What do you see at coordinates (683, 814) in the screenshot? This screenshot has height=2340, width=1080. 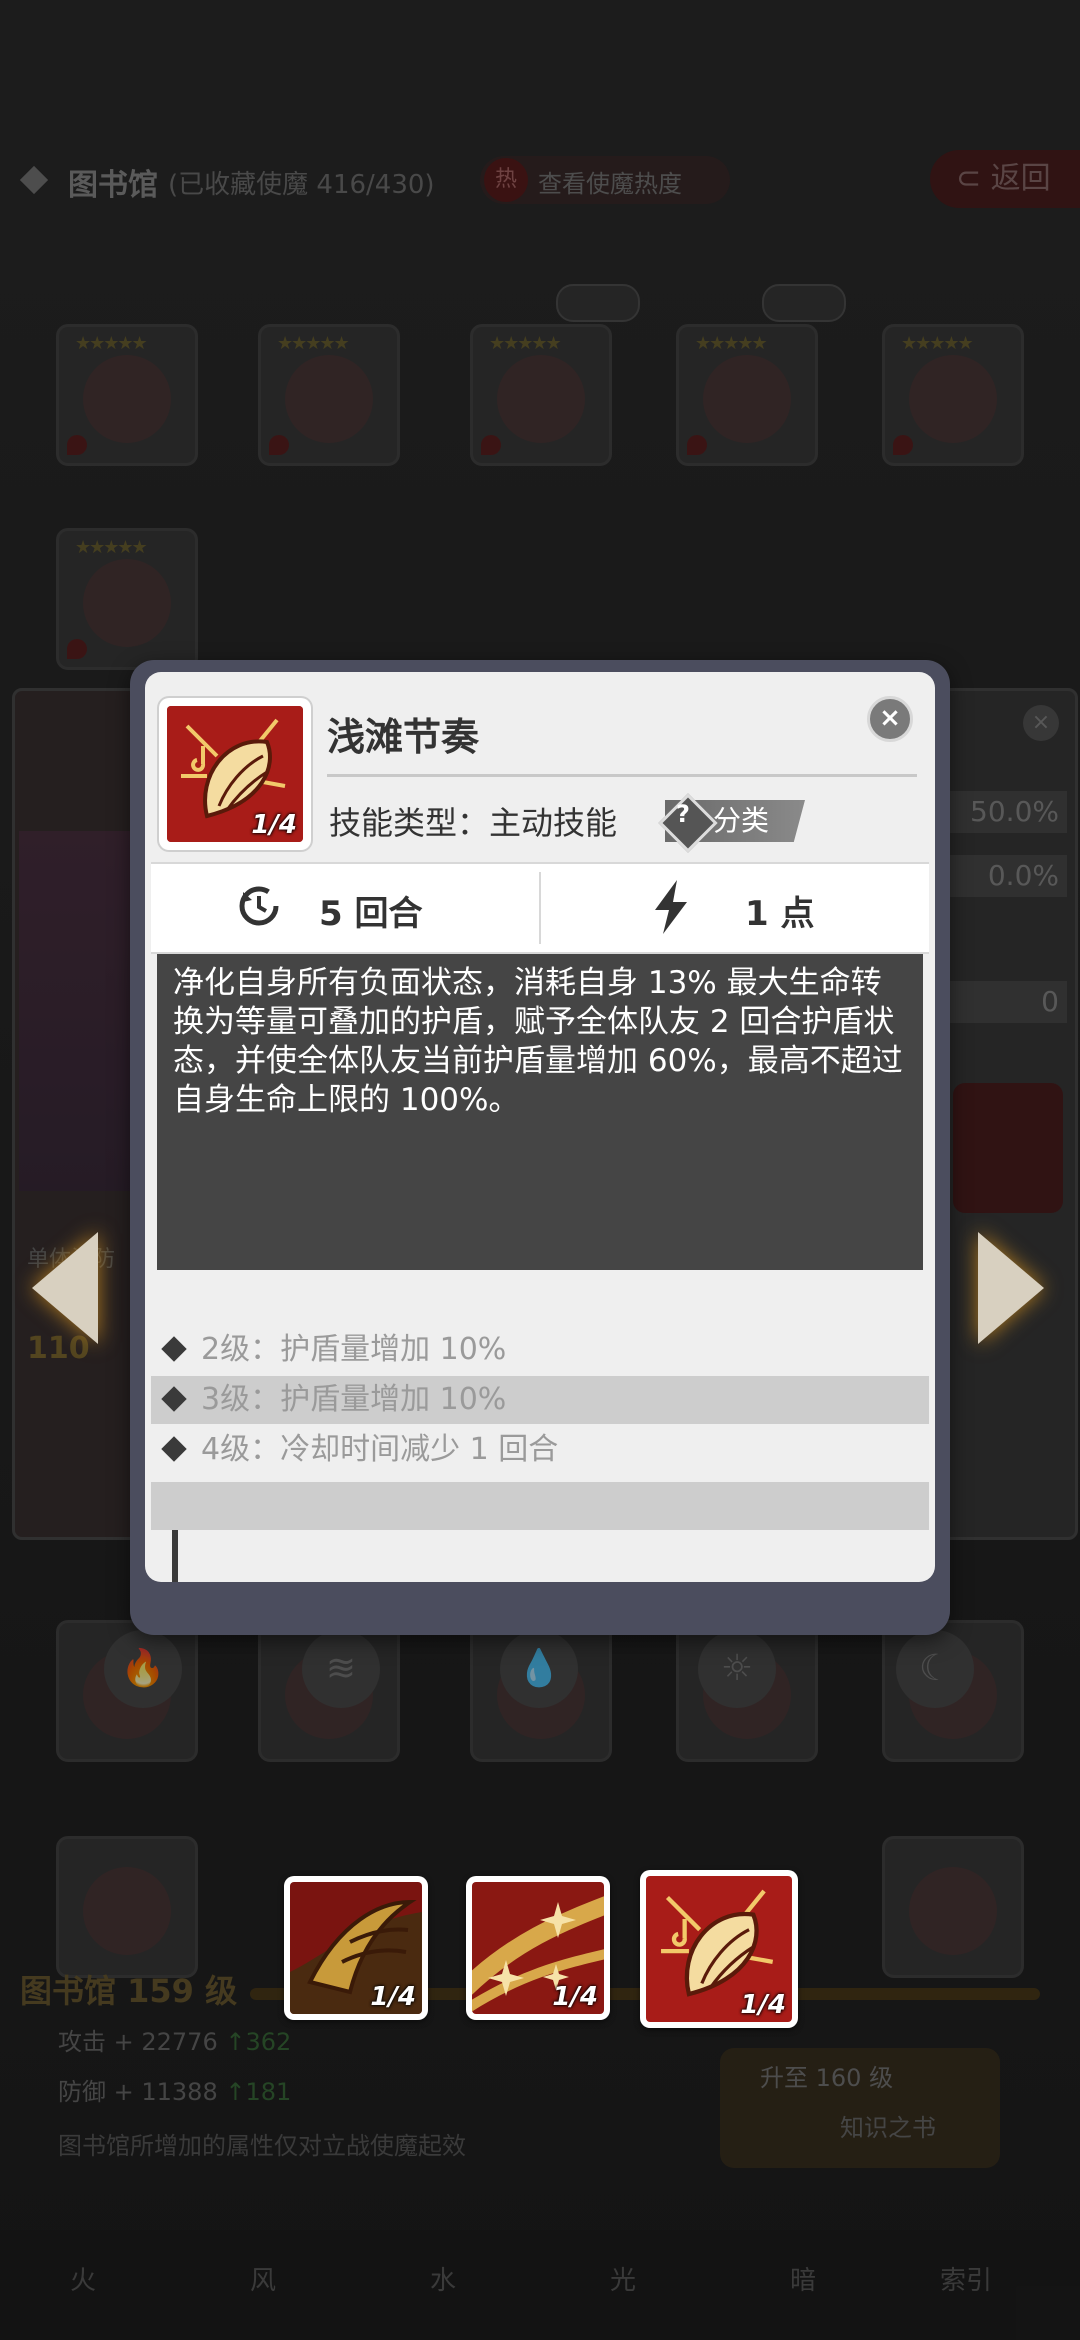 I see `question-mark: ?` at bounding box center [683, 814].